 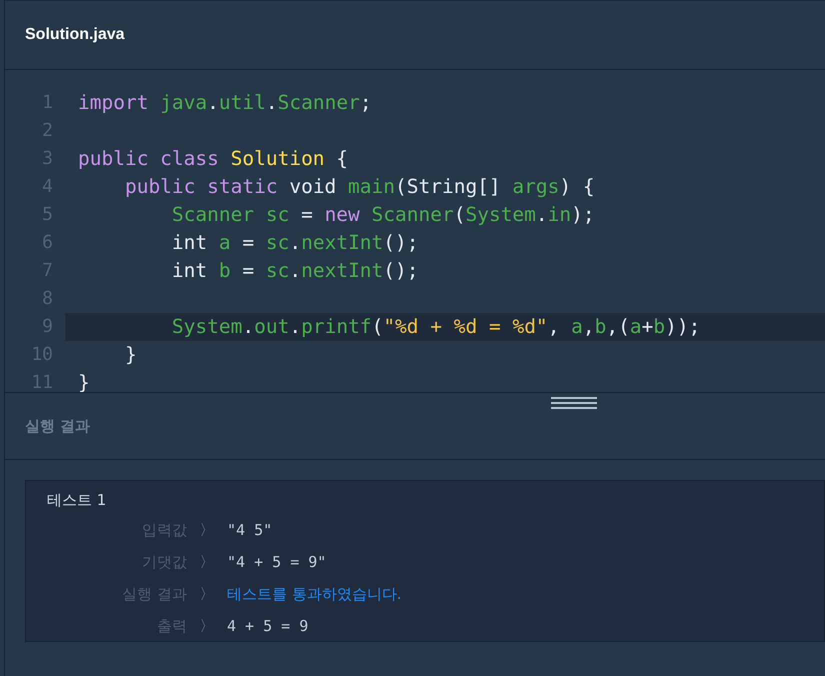 I want to click on result-value: "4 5", so click(x=249, y=530).